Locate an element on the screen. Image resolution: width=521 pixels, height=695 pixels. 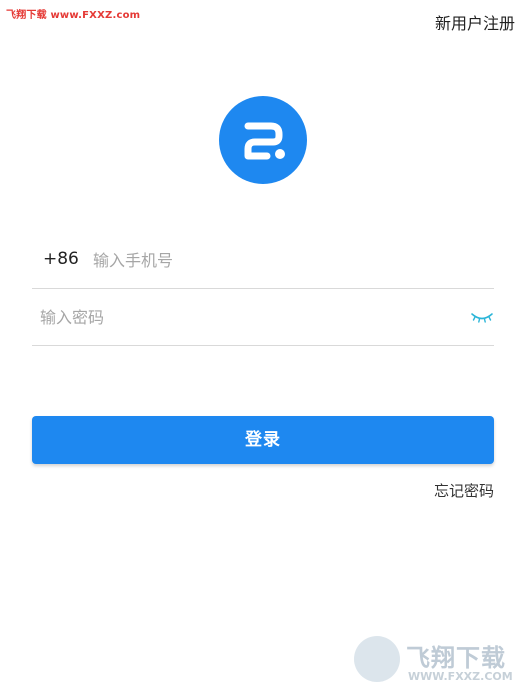
watermark-bottom: 飞翔下载 WWW.FXXZ.COM is located at coordinates (434, 662).